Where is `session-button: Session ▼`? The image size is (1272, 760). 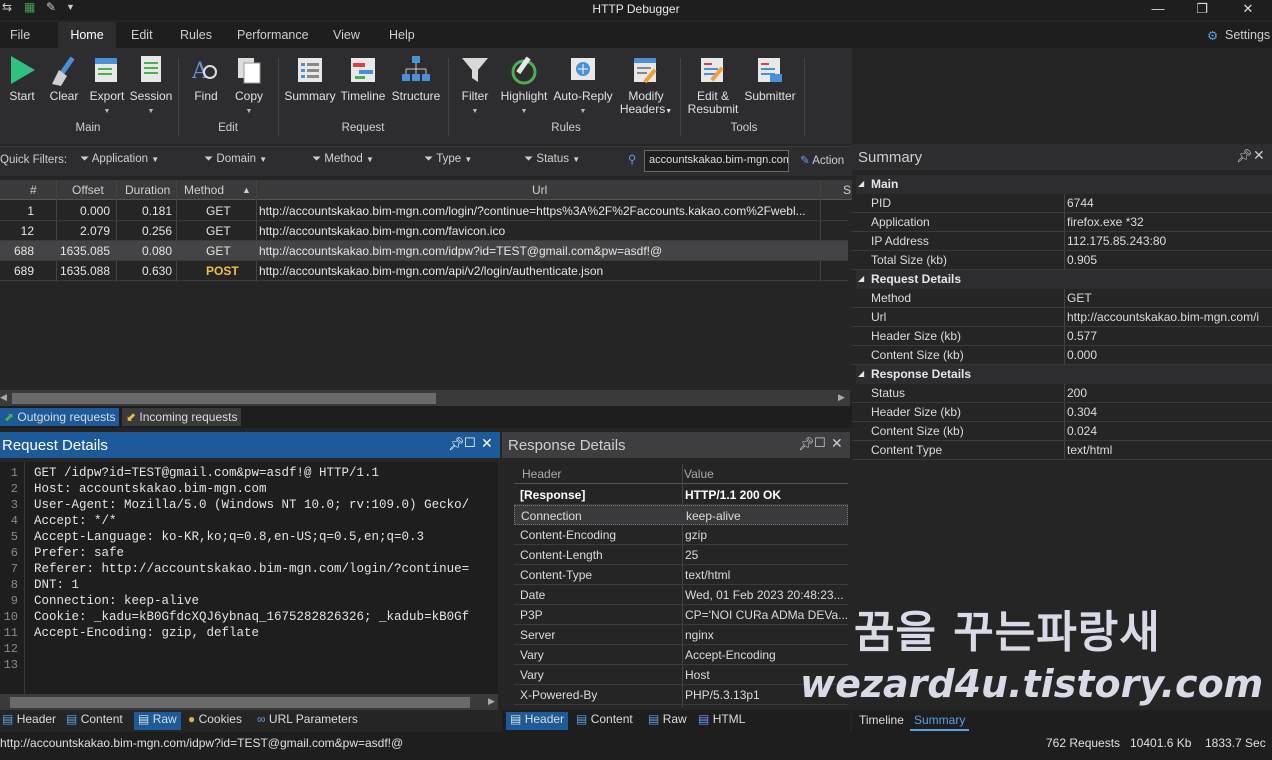
session-button: Session ▼ is located at coordinates (151, 84).